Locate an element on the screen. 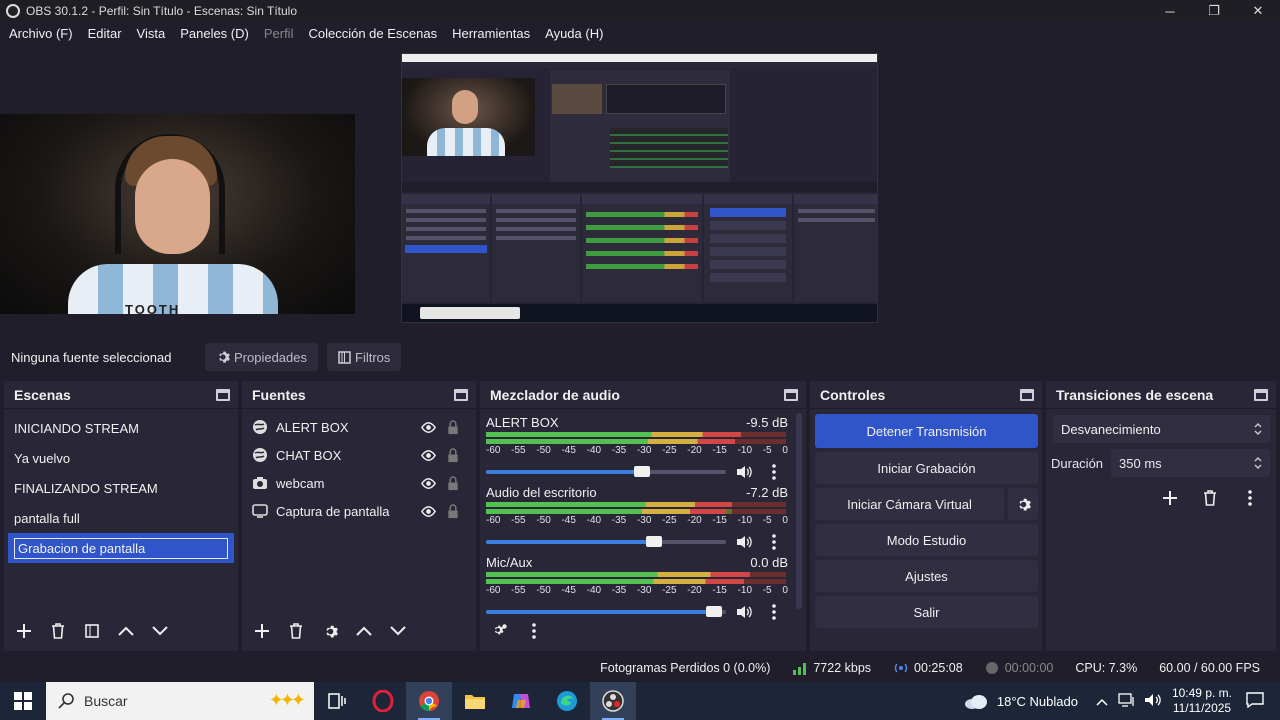 The width and height of the screenshot is (1280, 720). copilot-app-button is located at coordinates (521, 701).